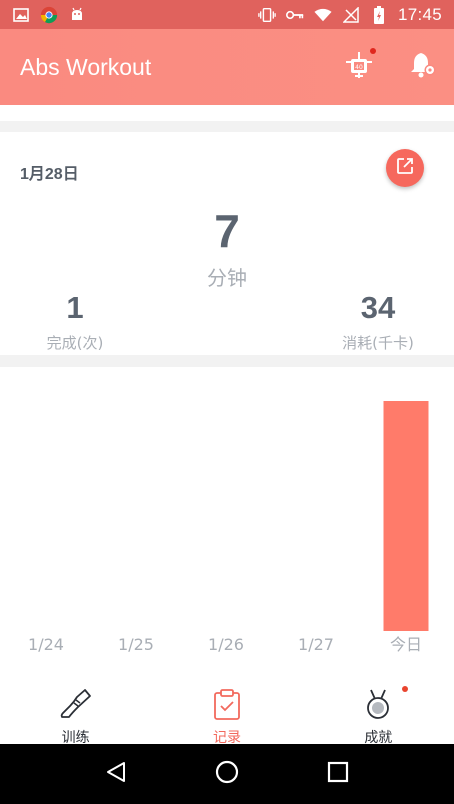  Describe the element at coordinates (378, 343) in the screenshot. I see `calories-label: 消耗(千卡)` at that location.